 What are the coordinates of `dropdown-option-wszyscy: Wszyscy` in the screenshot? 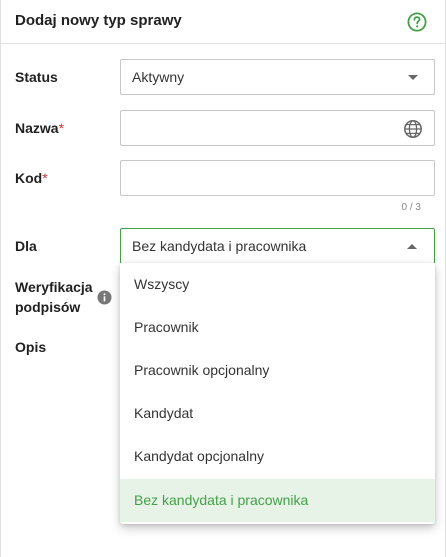 It's located at (277, 284).